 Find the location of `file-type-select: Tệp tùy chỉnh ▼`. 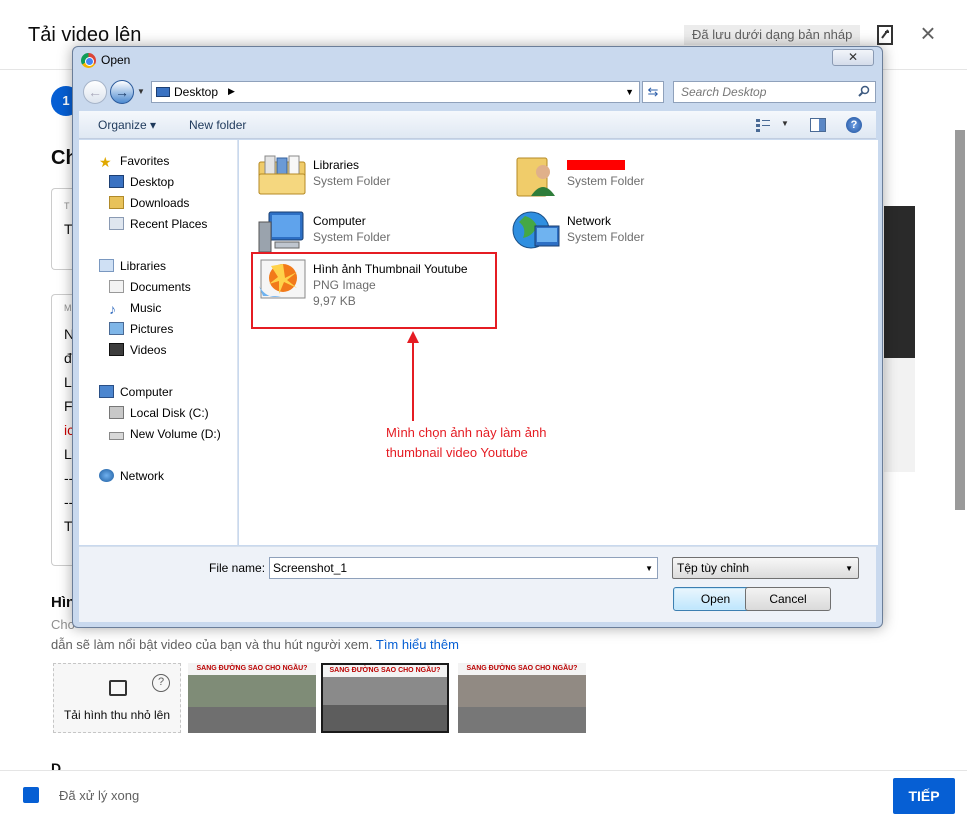

file-type-select: Tệp tùy chỉnh ▼ is located at coordinates (765, 568).